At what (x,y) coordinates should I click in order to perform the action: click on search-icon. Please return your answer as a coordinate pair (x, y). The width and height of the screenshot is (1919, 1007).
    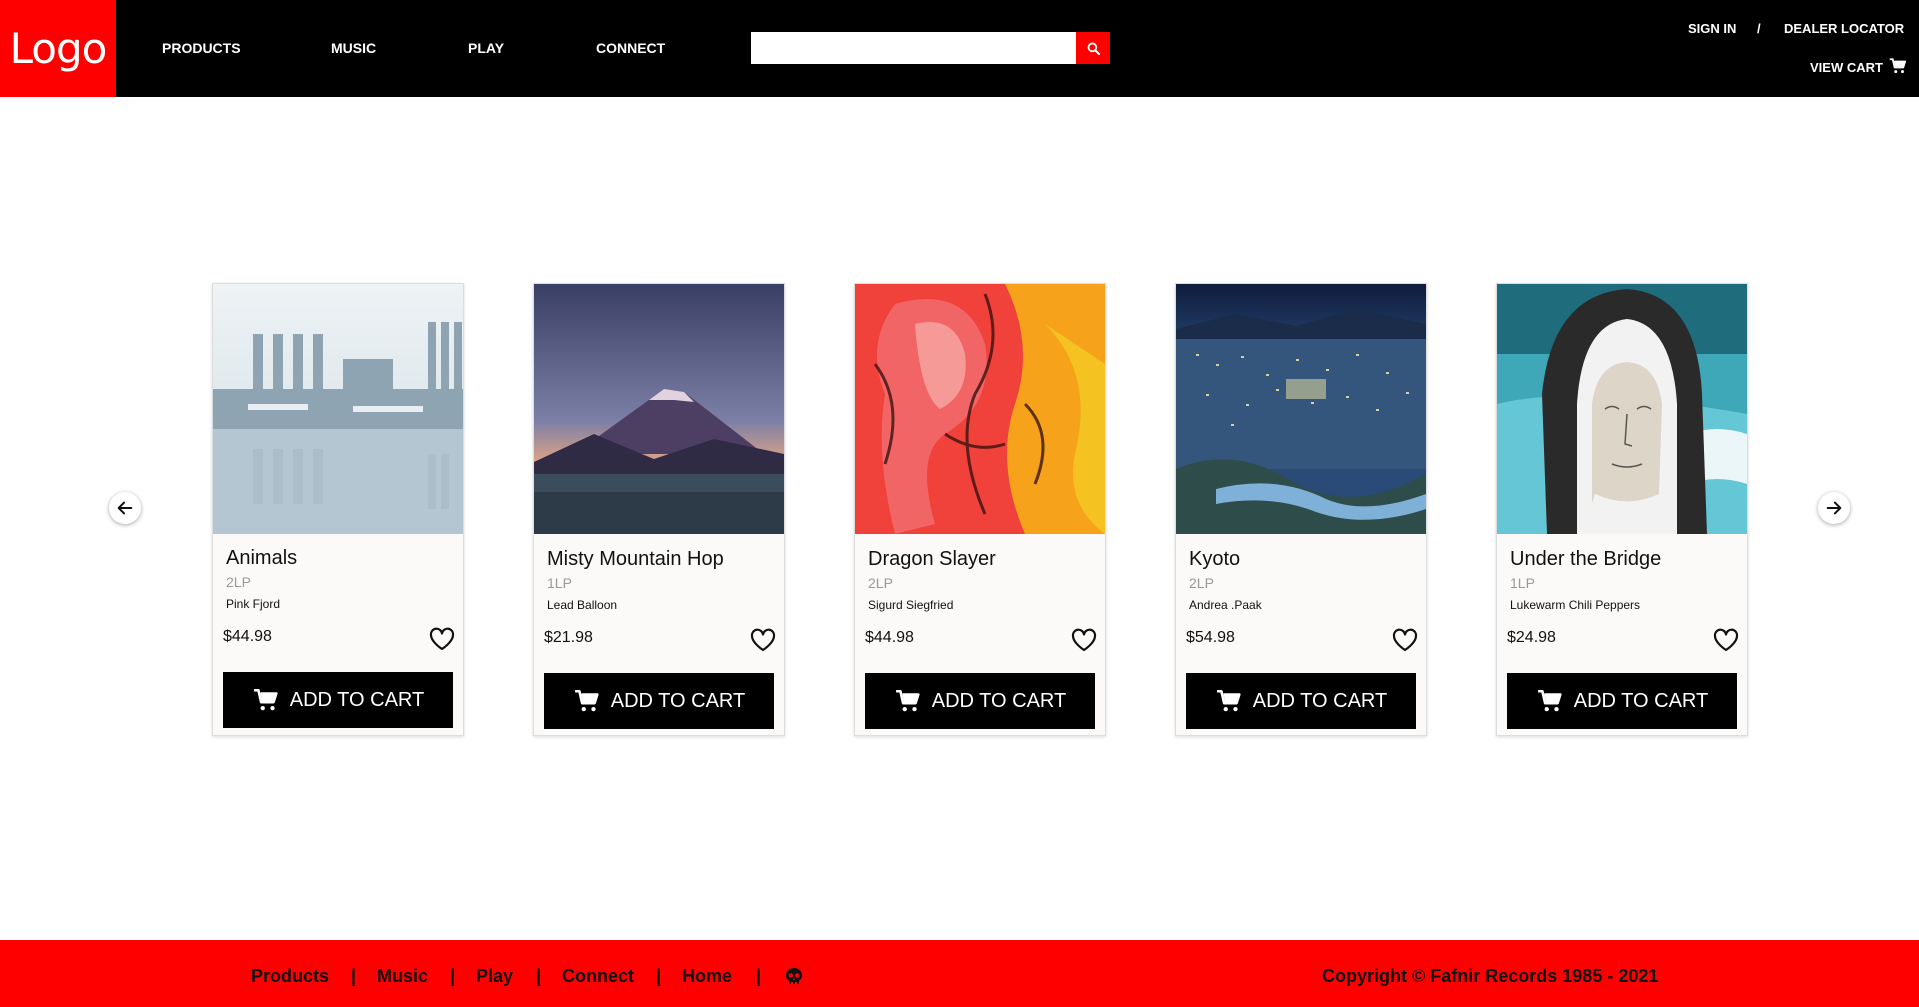
    Looking at the image, I should click on (1093, 48).